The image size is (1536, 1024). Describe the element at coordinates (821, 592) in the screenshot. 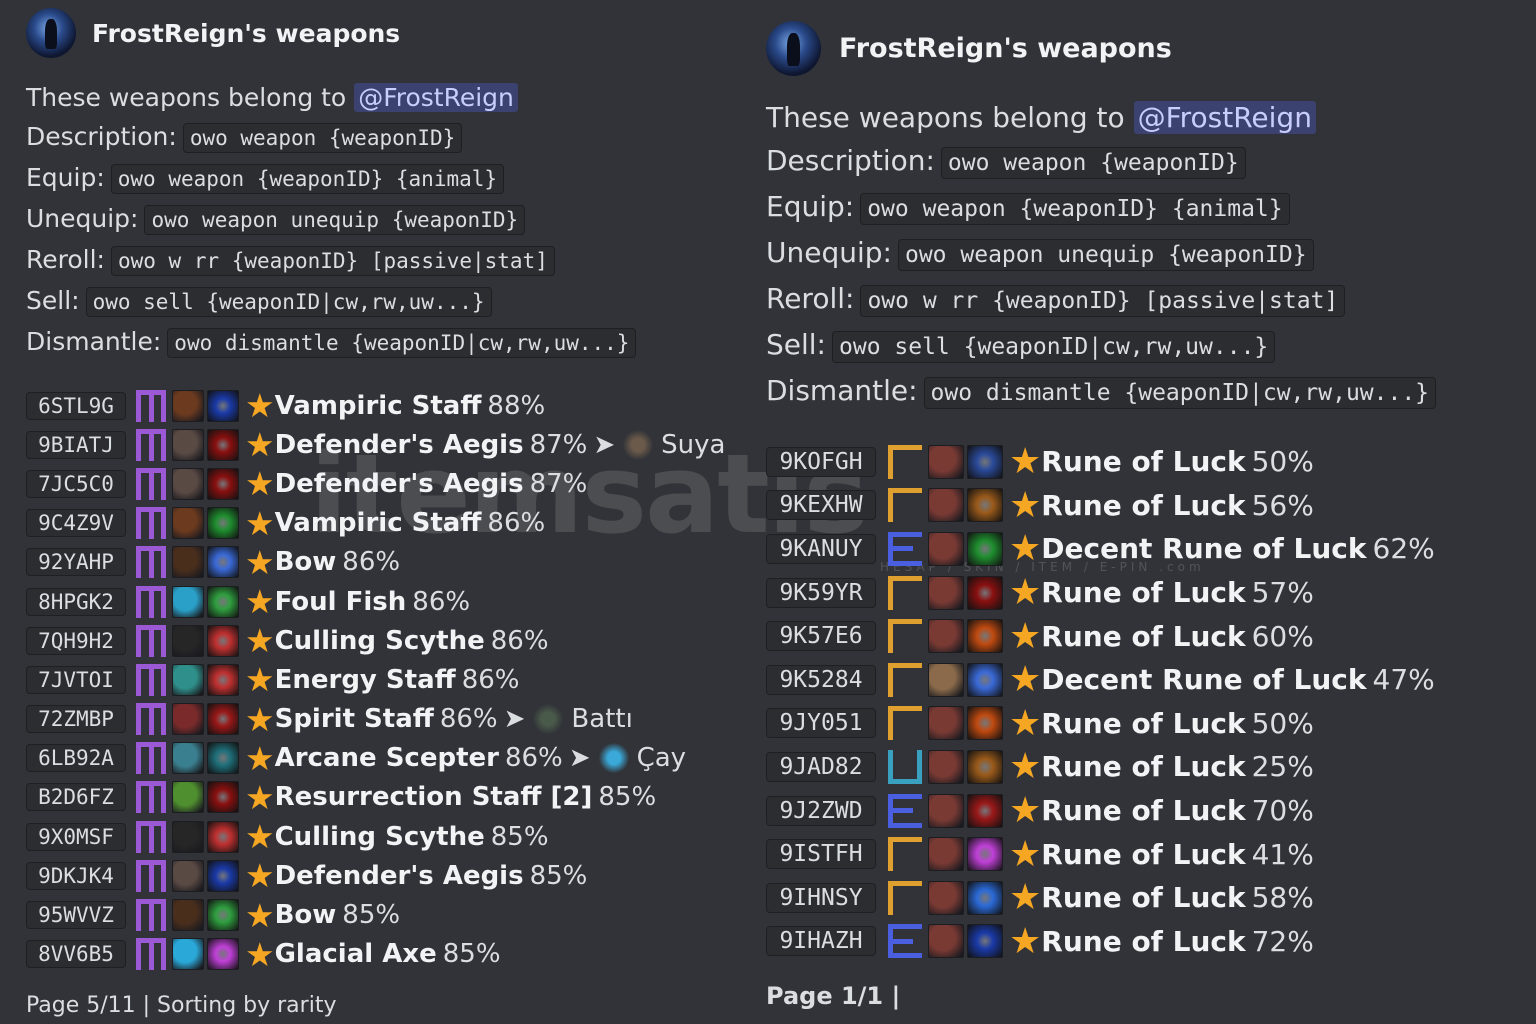

I see `weapon-id: 9K59YR` at that location.